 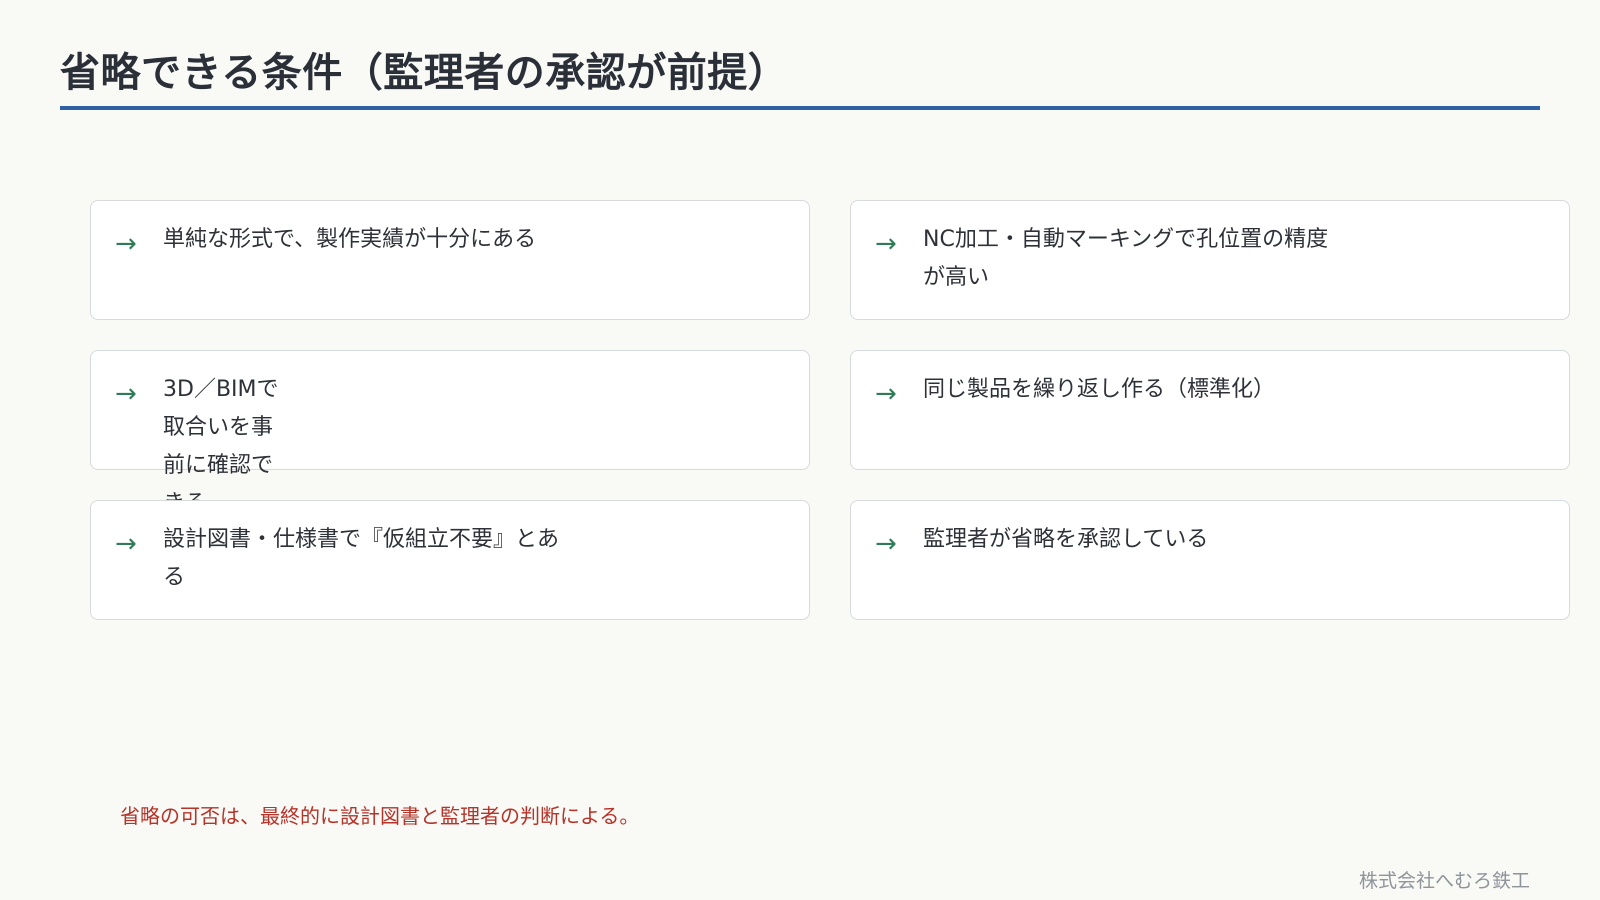 I want to click on title-underline, so click(x=800, y=108).